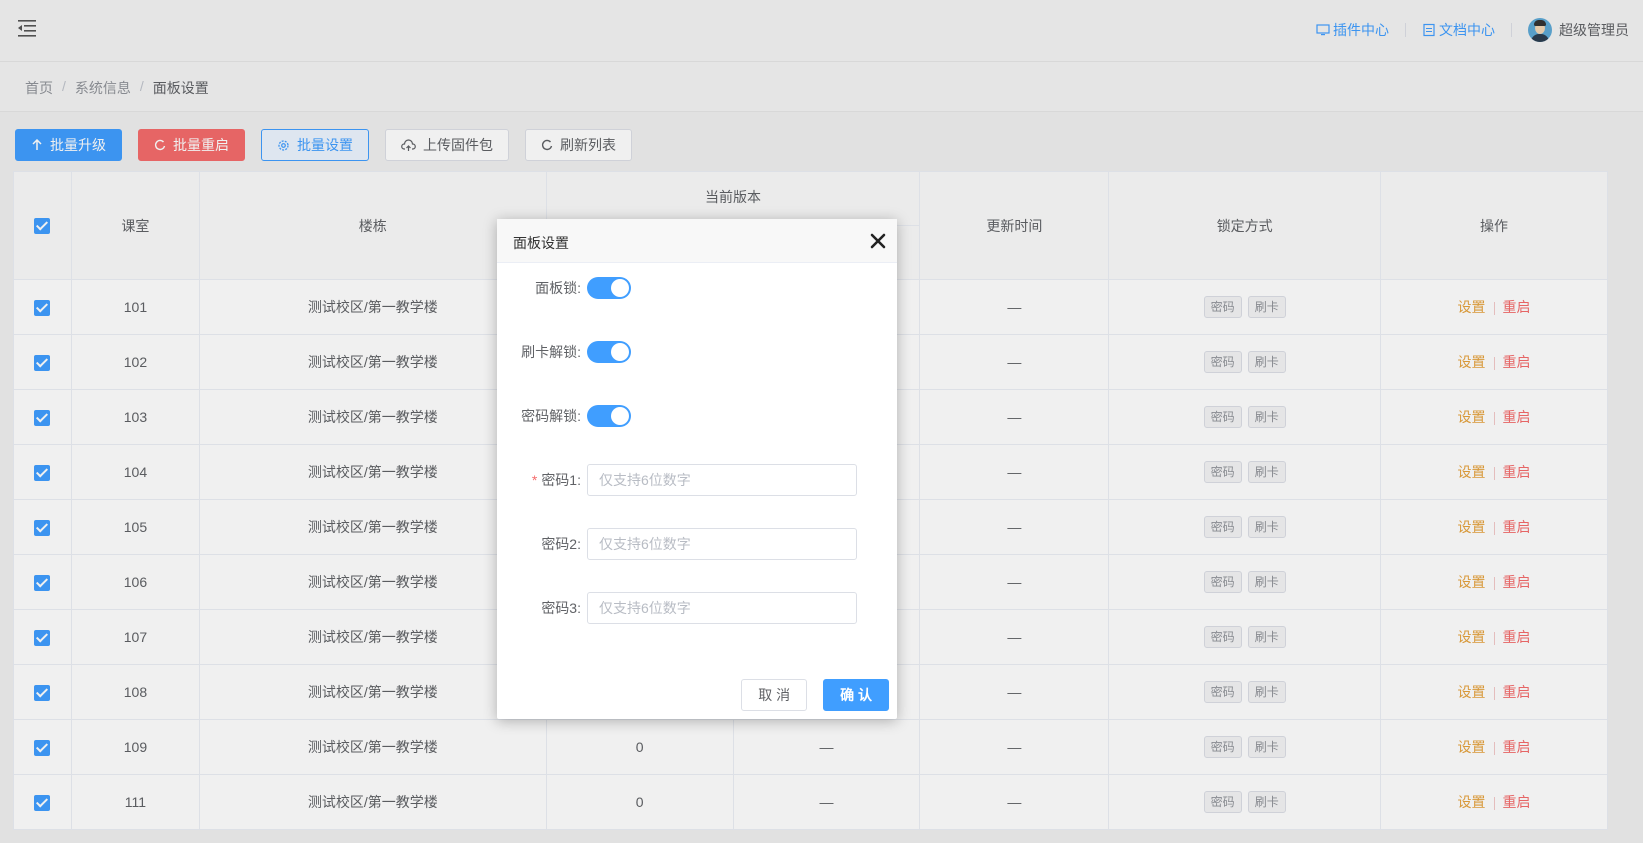 This screenshot has width=1643, height=843. Describe the element at coordinates (722, 608) in the screenshot. I see `password3-input` at that location.